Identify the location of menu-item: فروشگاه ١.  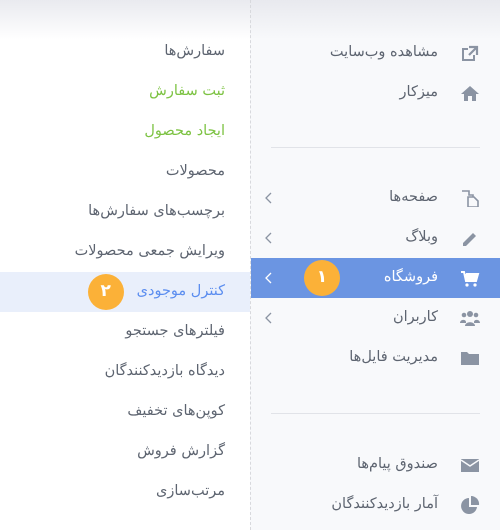
(375, 278).